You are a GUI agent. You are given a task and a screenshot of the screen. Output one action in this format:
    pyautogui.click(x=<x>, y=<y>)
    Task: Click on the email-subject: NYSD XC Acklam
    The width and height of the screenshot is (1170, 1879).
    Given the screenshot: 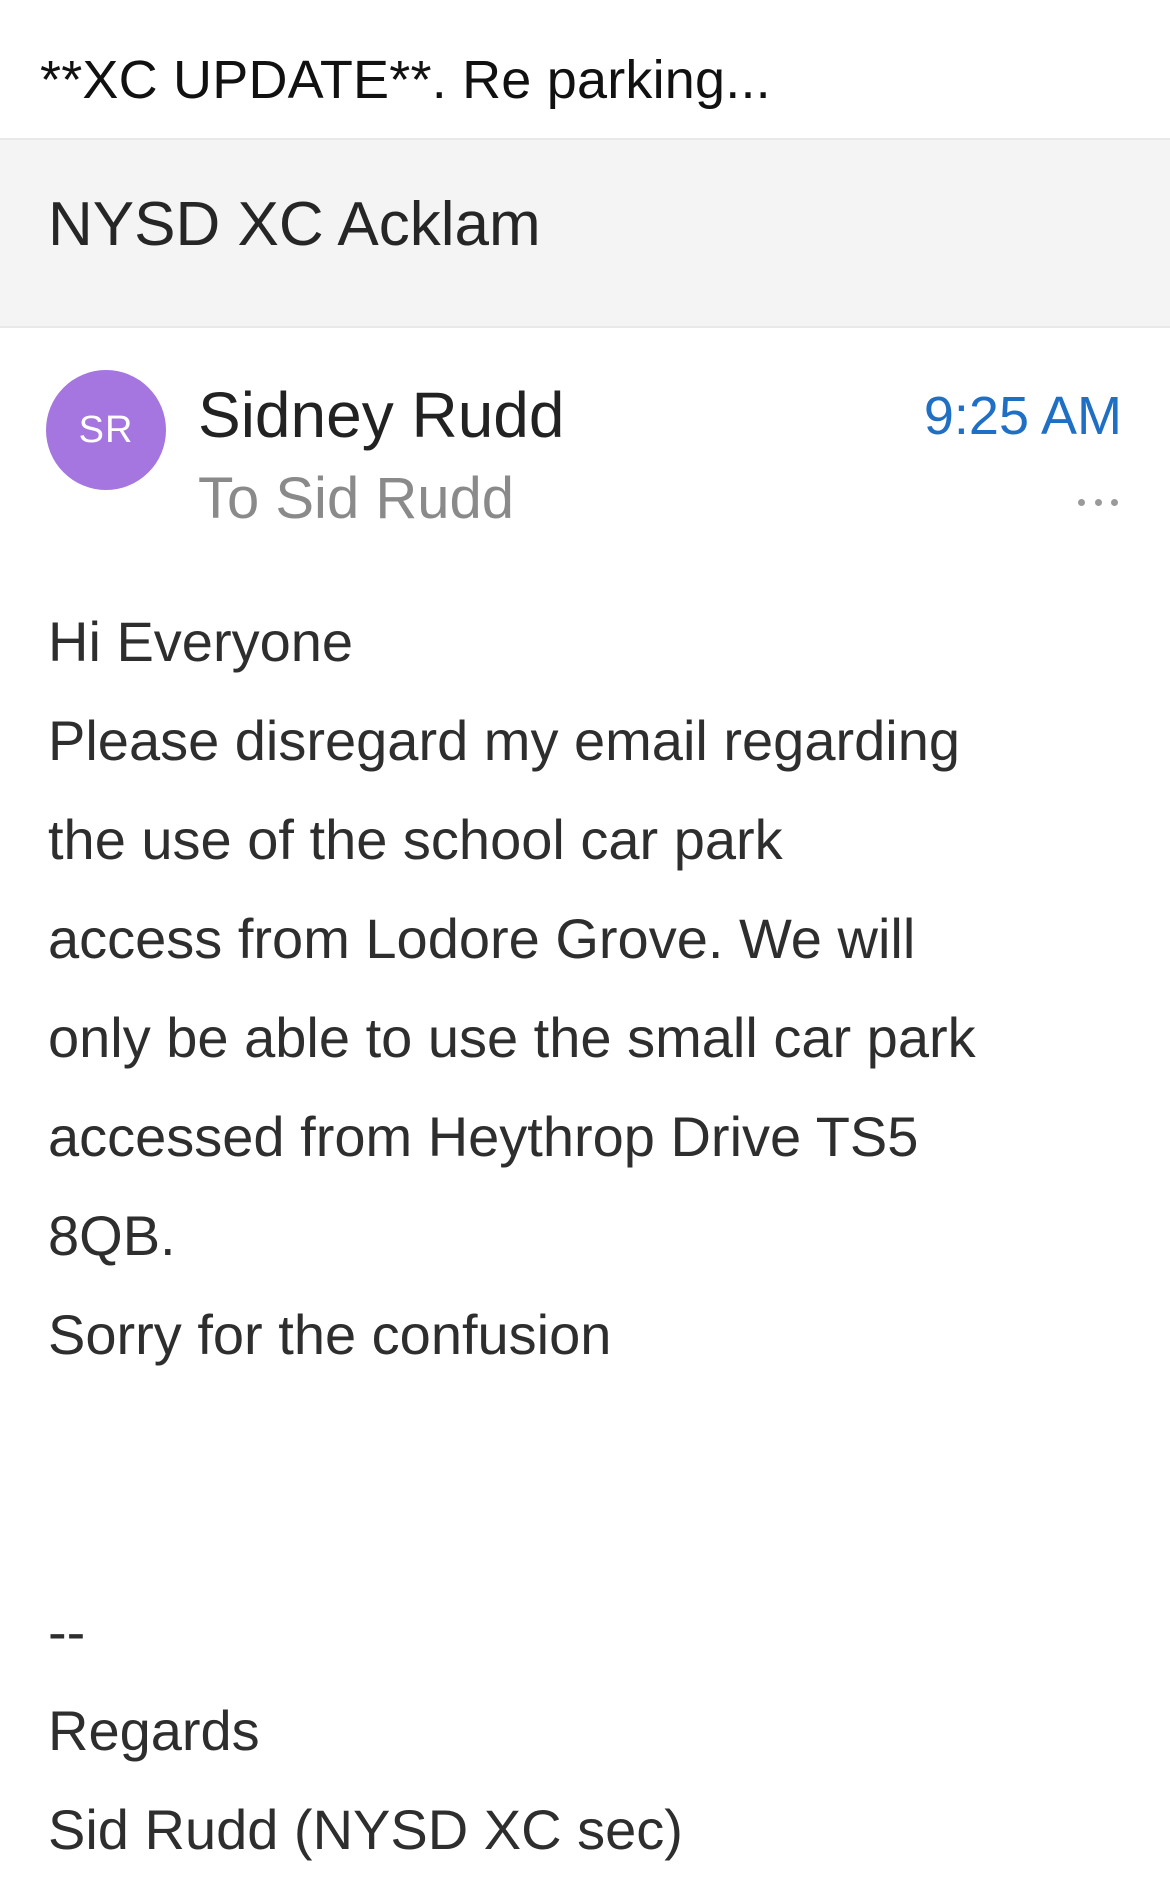 What is the action you would take?
    pyautogui.click(x=294, y=224)
    